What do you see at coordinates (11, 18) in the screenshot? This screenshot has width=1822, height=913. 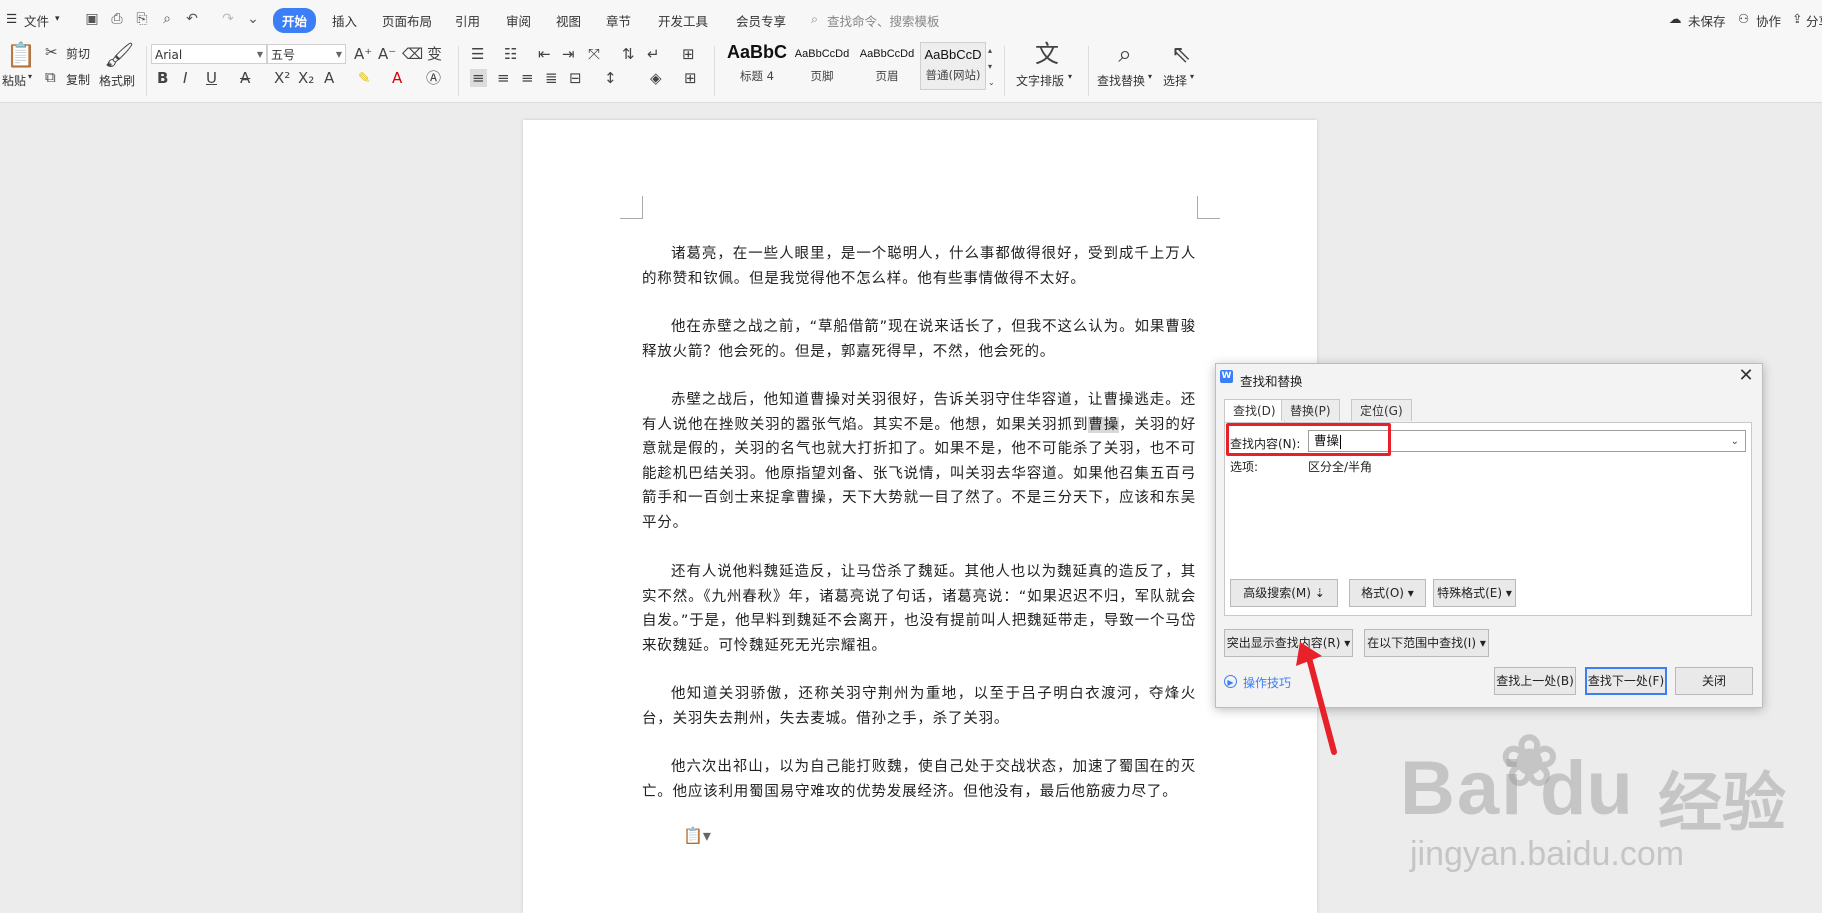 I see `hamburger-icon: ☰` at bounding box center [11, 18].